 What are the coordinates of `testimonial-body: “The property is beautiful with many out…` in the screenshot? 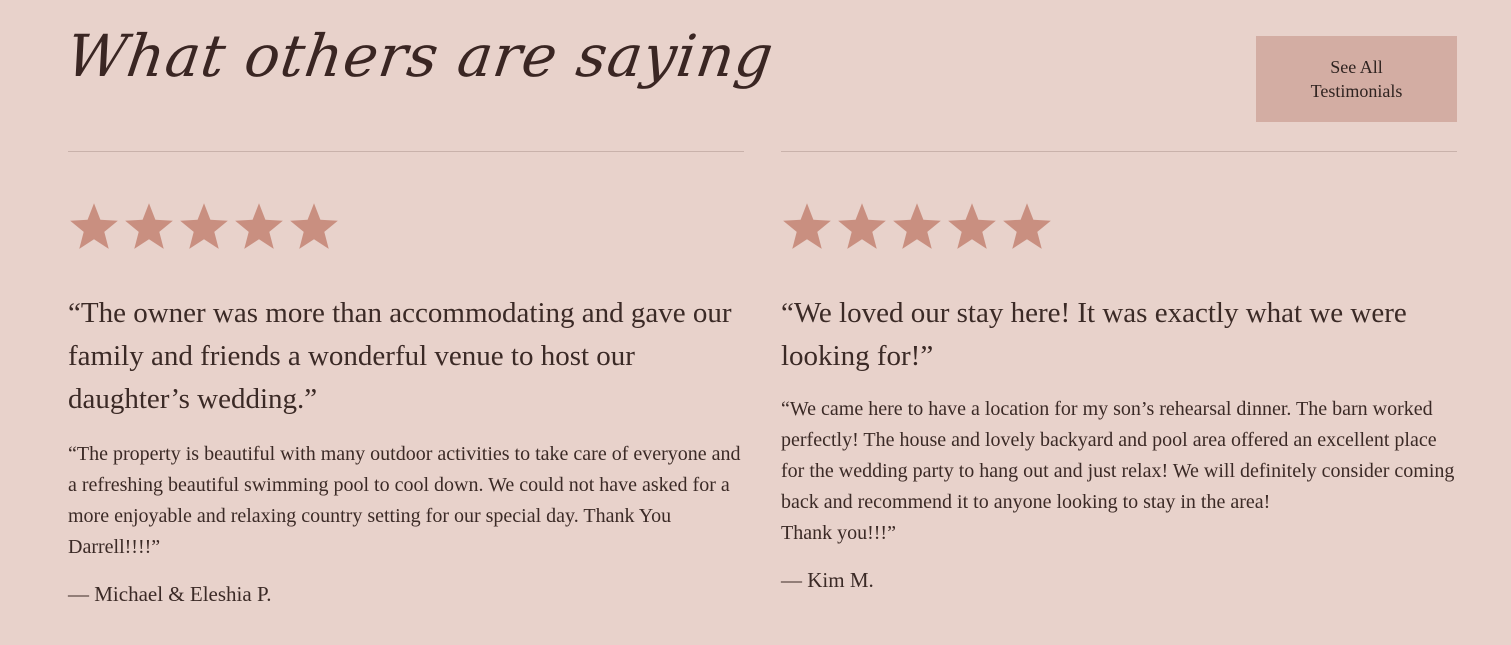 It's located at (404, 500).